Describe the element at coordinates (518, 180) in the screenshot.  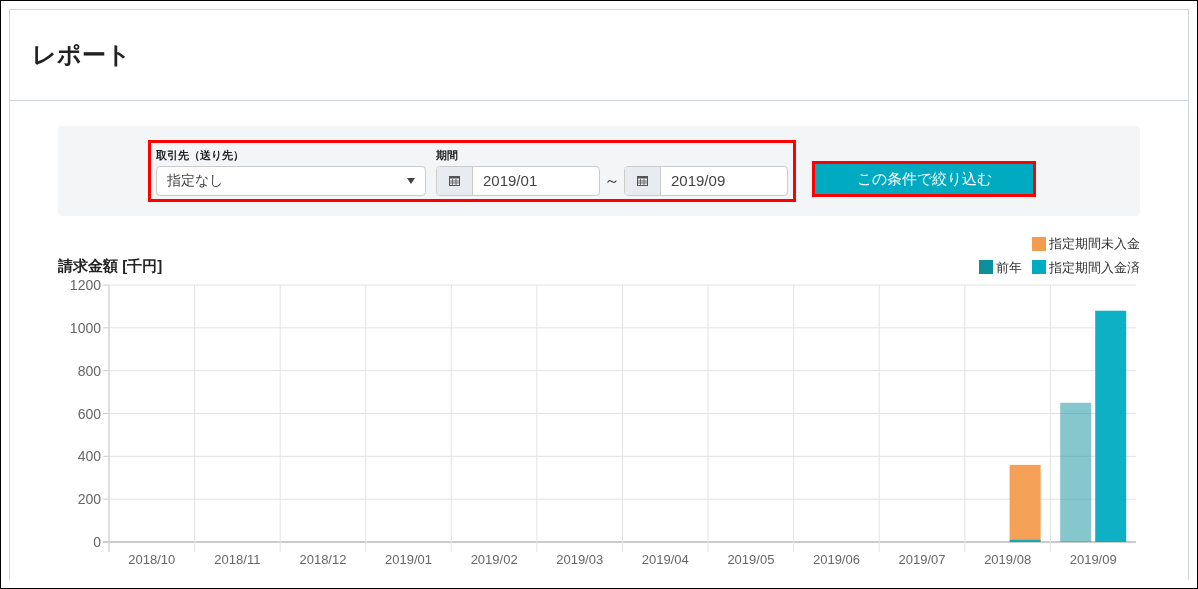
I see `date-field: 2019/01` at that location.